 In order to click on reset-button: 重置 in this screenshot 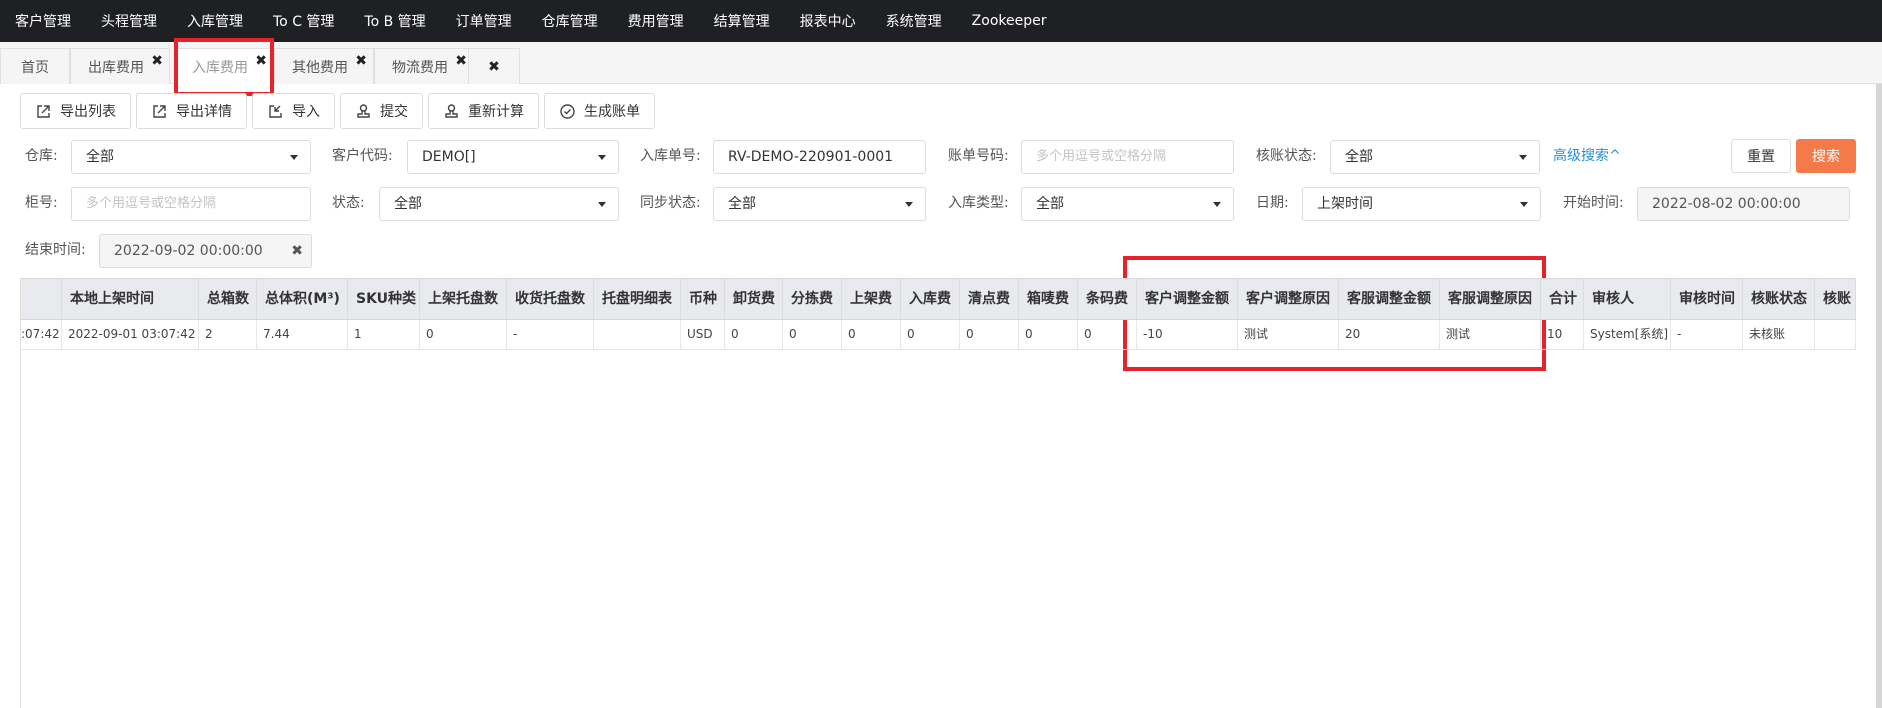, I will do `click(1761, 156)`.